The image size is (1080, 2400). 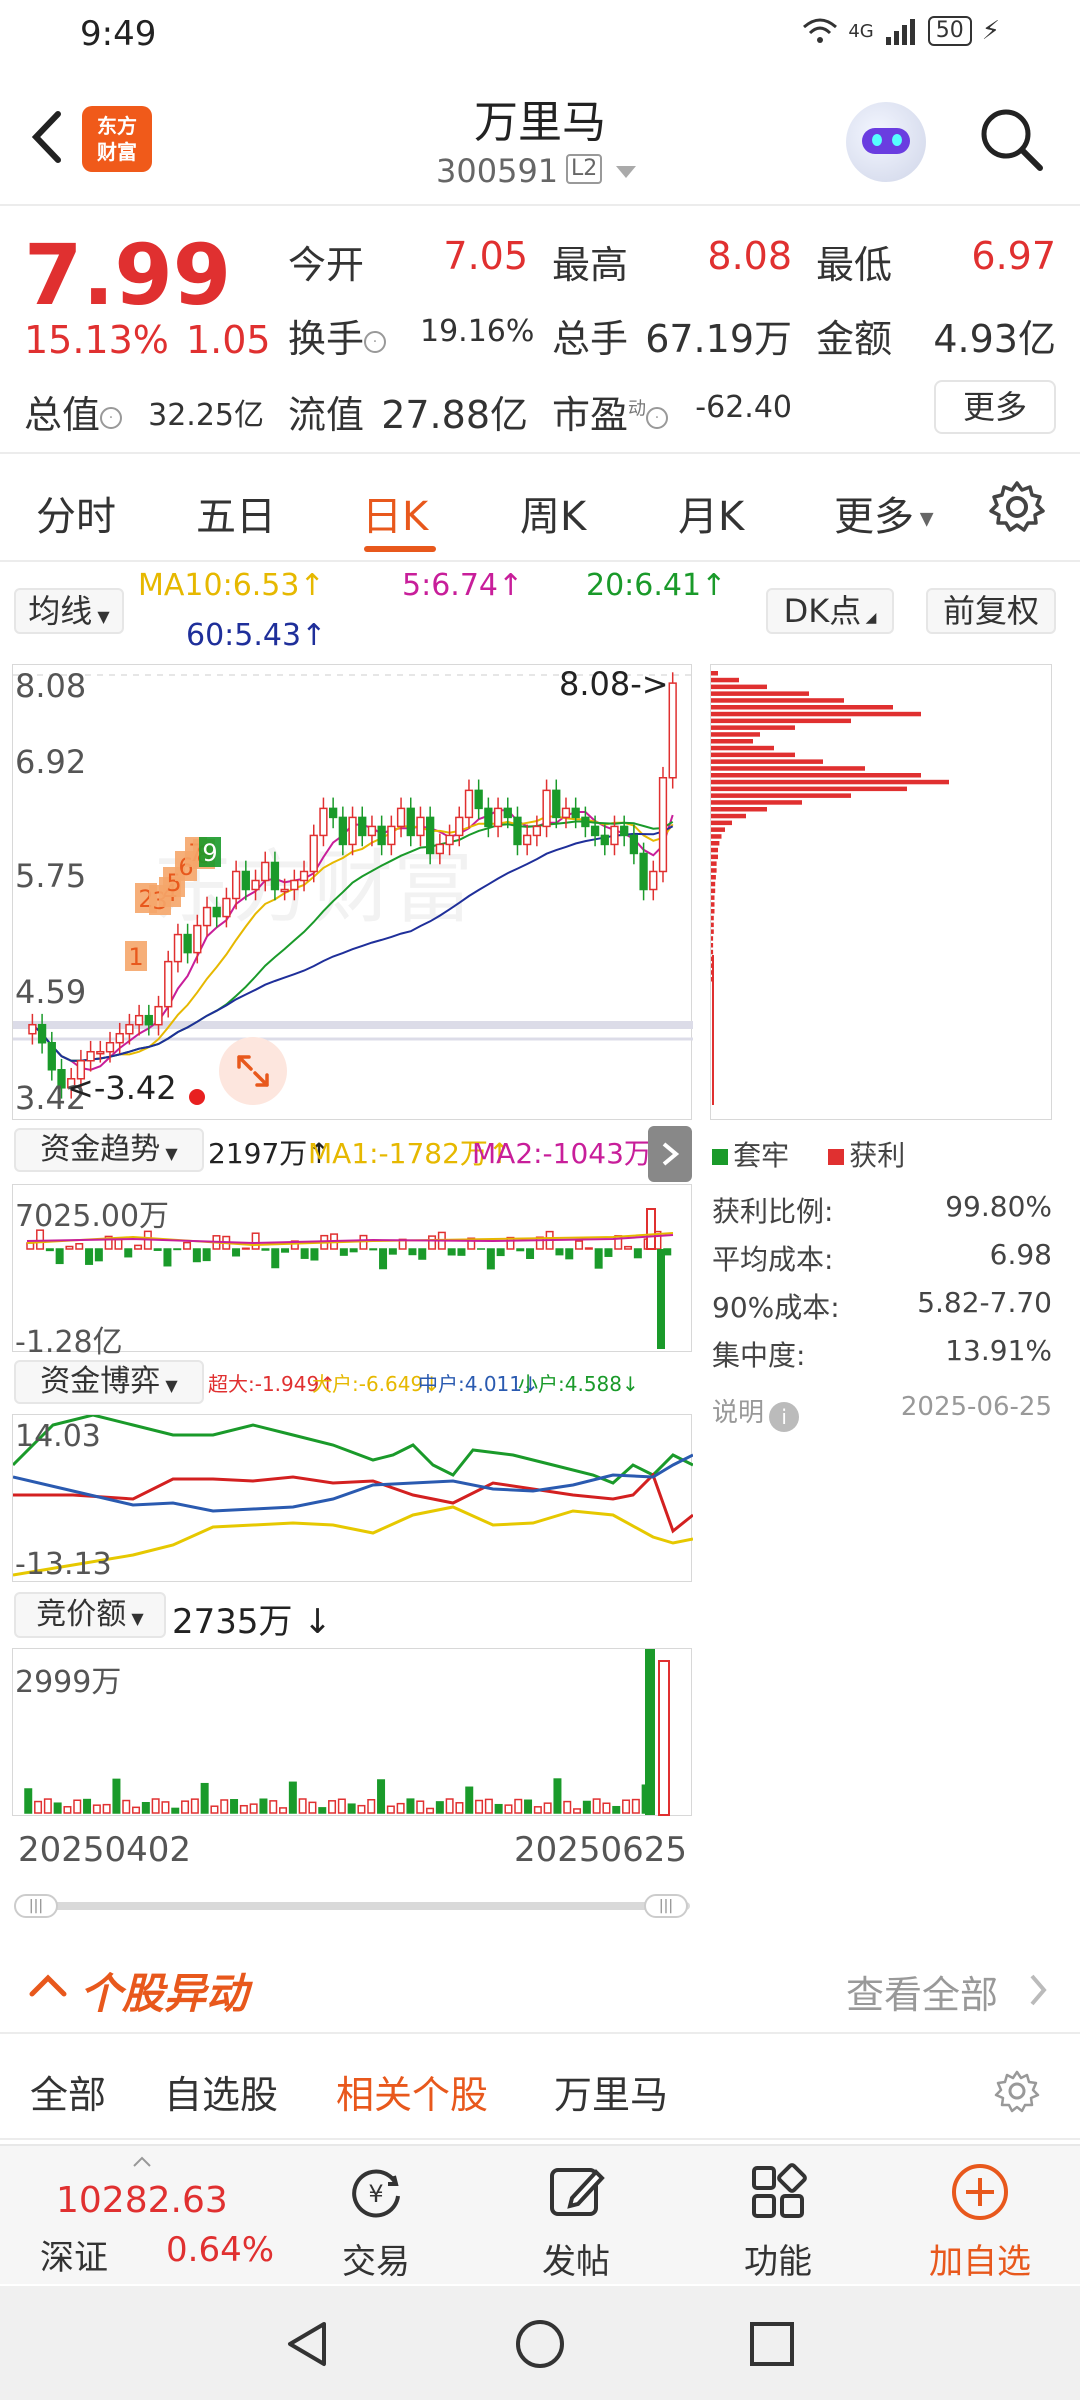 I want to click on tab-five-day: 五日, so click(x=236, y=513).